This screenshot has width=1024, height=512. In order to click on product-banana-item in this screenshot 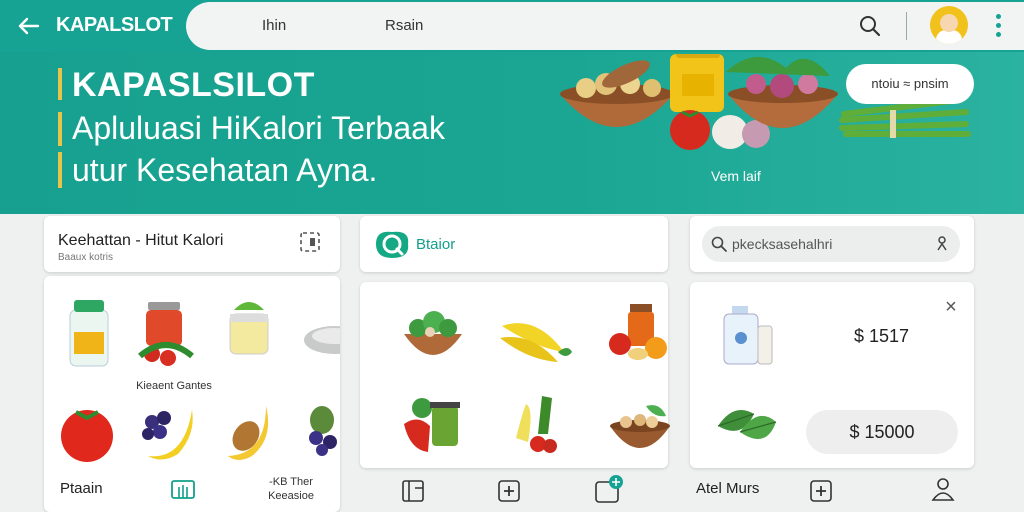, I will do `click(247, 432)`.